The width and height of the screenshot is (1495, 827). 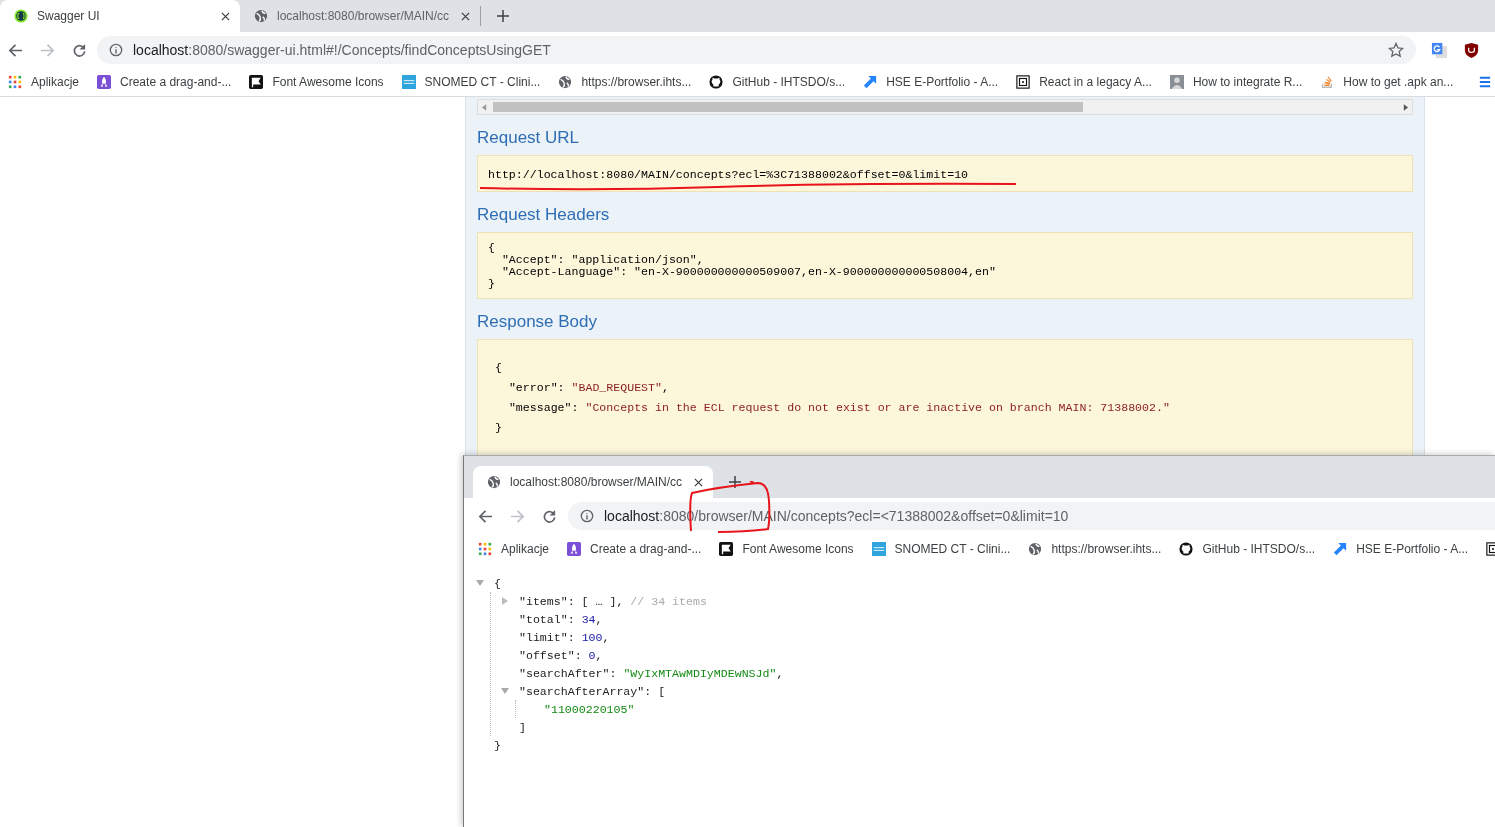 What do you see at coordinates (561, 619) in the screenshot?
I see `json-line: "total": 34,` at bounding box center [561, 619].